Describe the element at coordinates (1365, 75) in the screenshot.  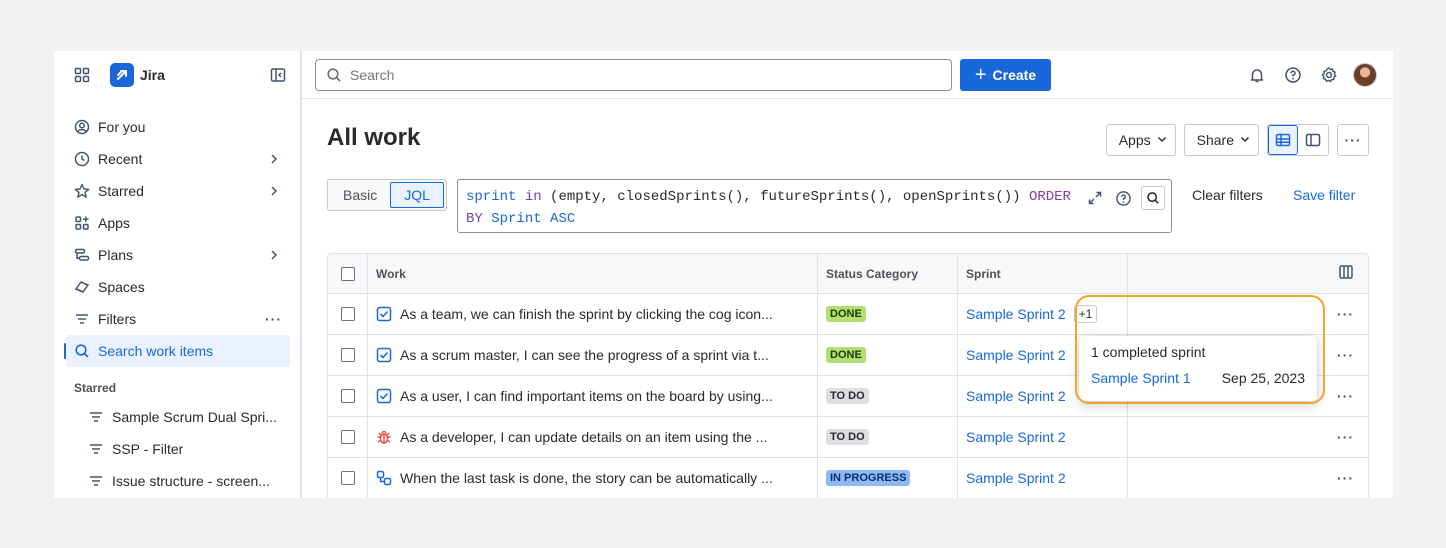
I see `user-avatar` at that location.